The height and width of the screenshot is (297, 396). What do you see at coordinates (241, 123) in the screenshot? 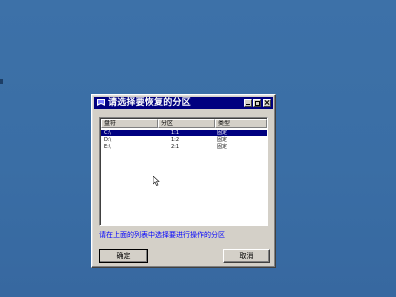
I see `column-header-type: 类型` at bounding box center [241, 123].